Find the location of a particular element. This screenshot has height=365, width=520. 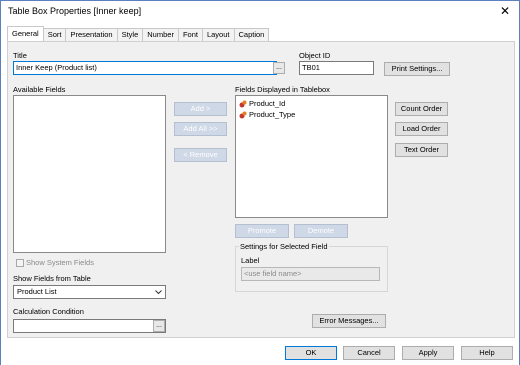

text-order-button: Text Order is located at coordinates (421, 150).